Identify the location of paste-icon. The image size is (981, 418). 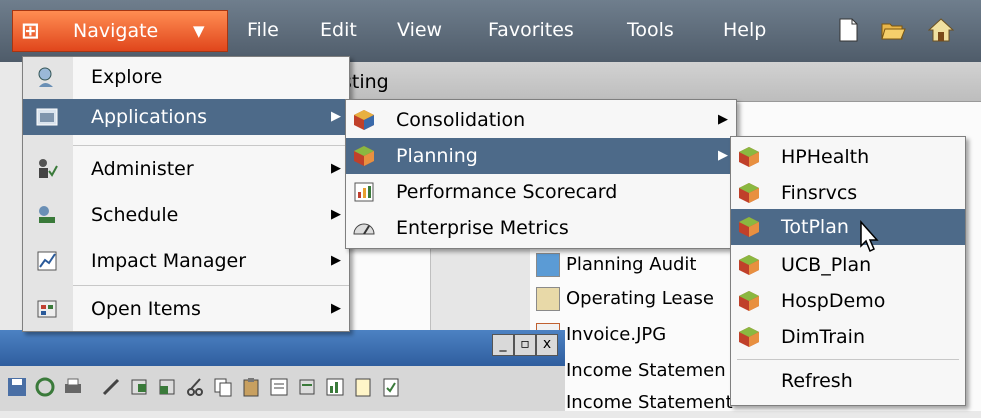
(251, 387).